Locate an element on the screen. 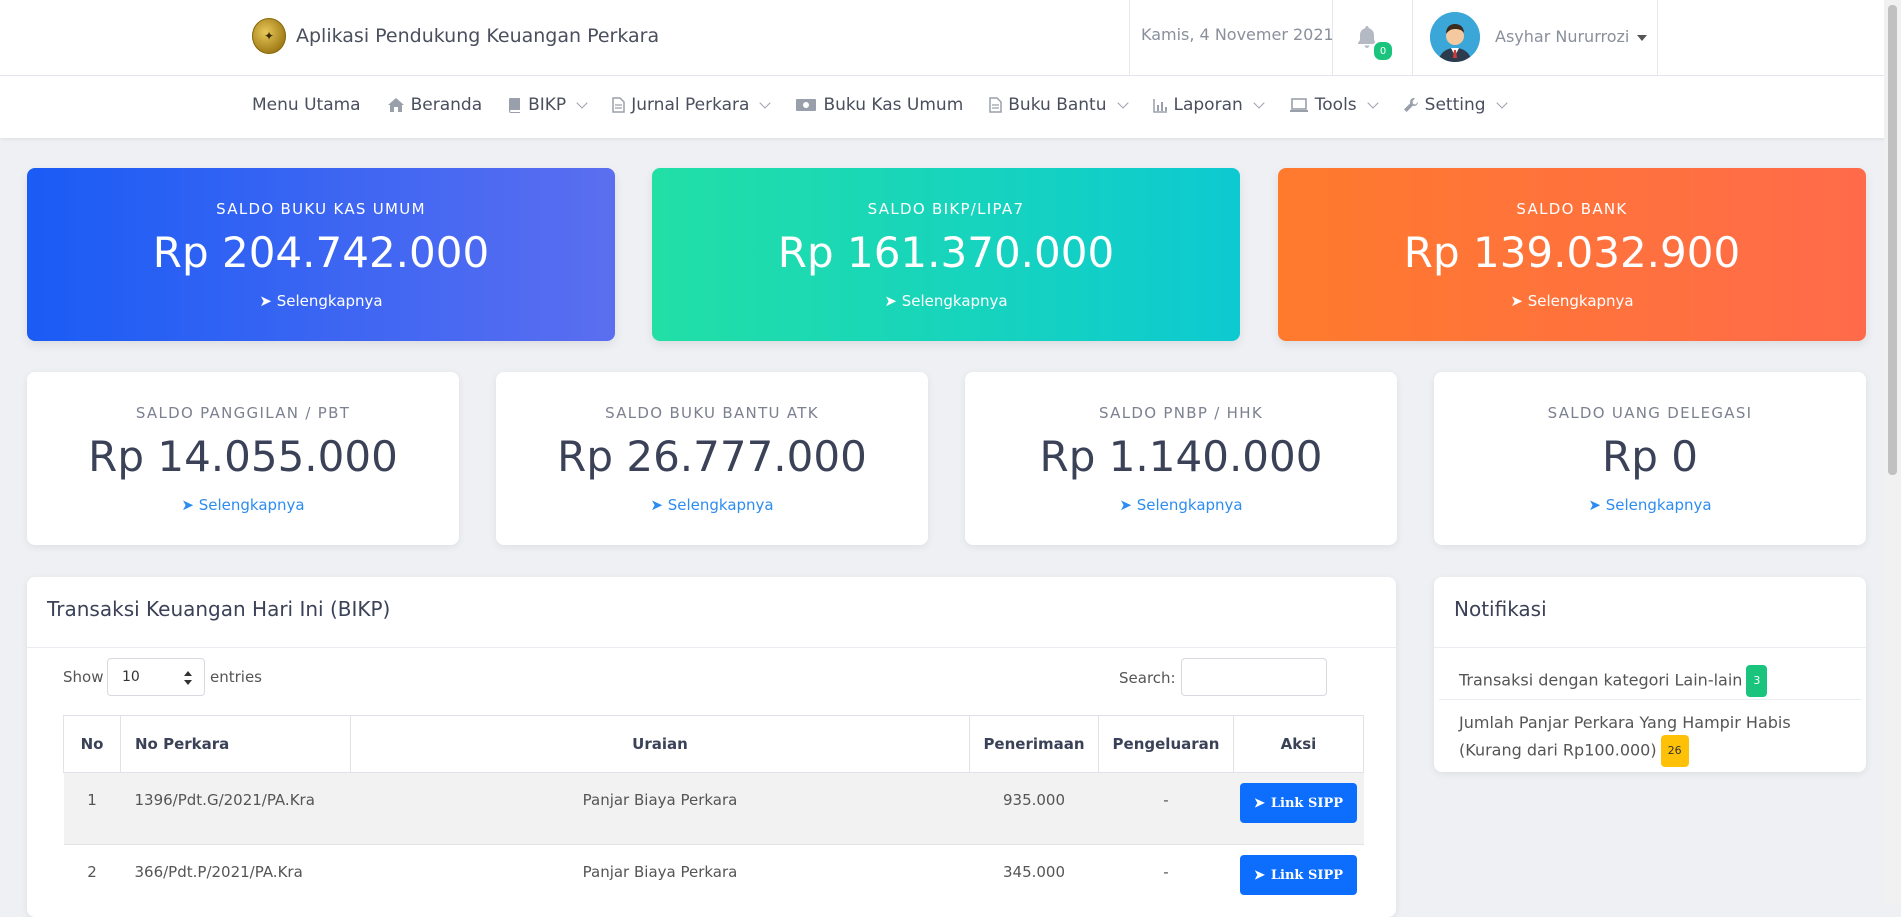  scrollbar-thumb is located at coordinates (1892, 240).